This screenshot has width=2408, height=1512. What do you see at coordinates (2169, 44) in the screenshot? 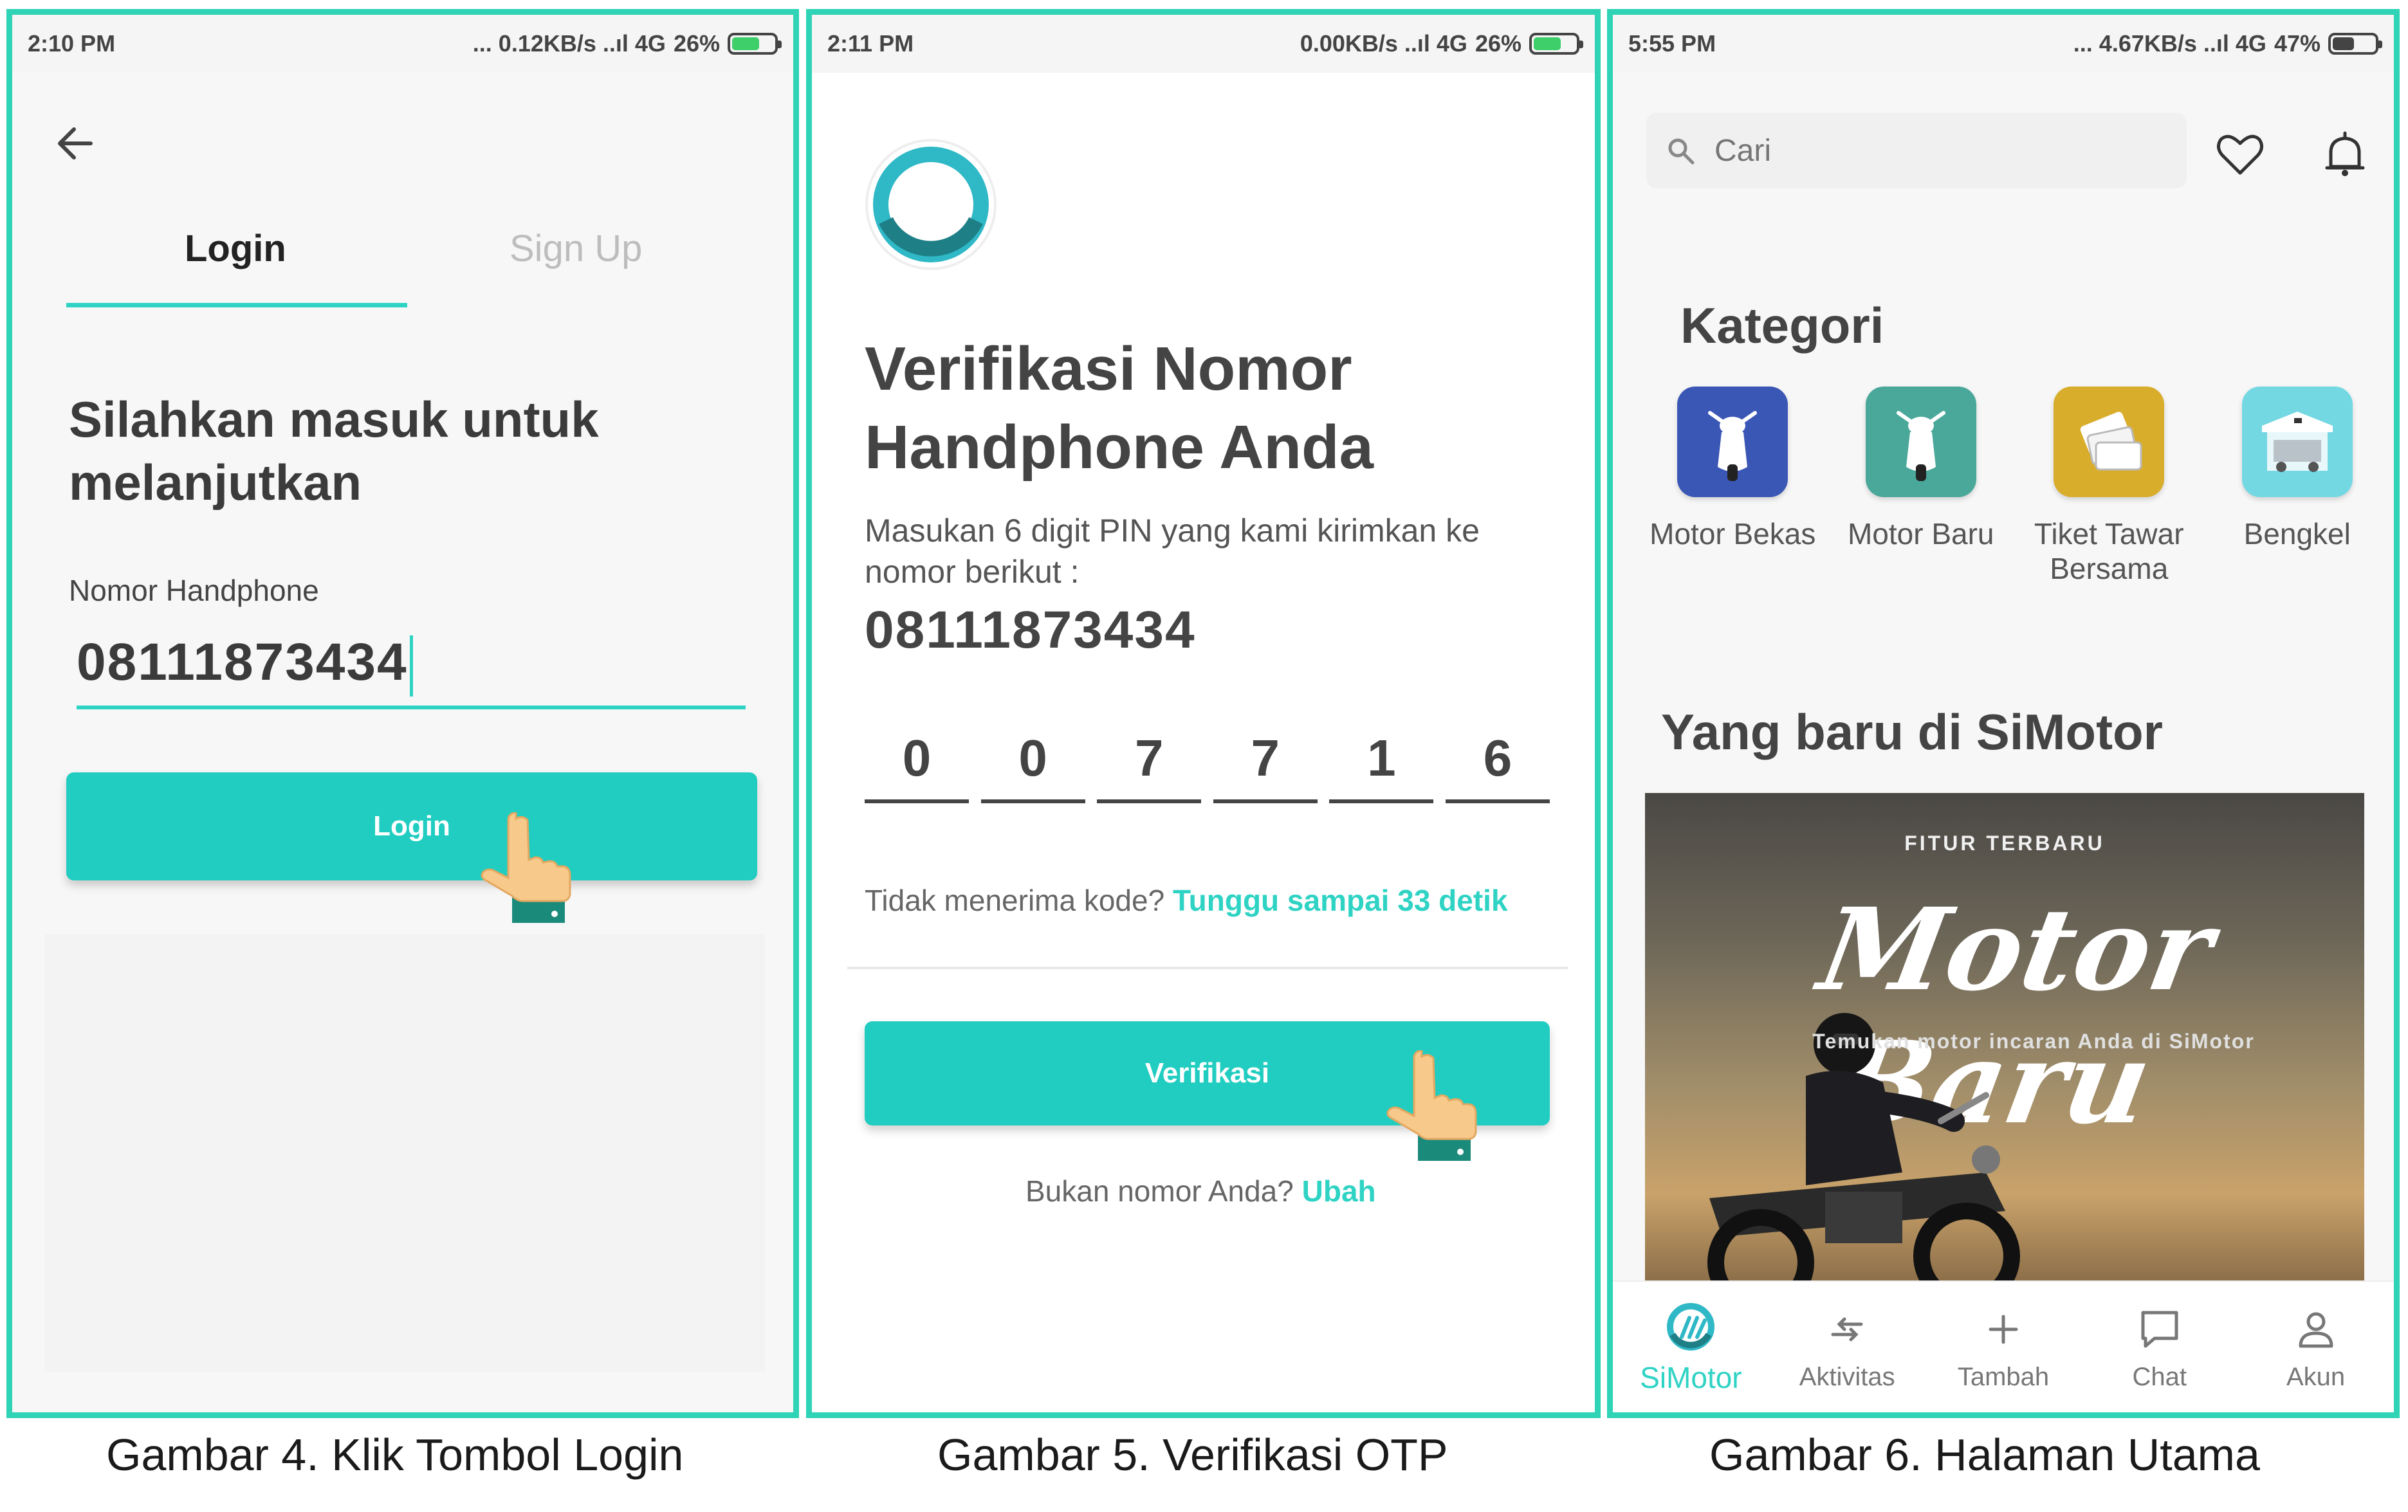
I see `network-status: ... 4.67KB/s ..ıl 4G` at bounding box center [2169, 44].